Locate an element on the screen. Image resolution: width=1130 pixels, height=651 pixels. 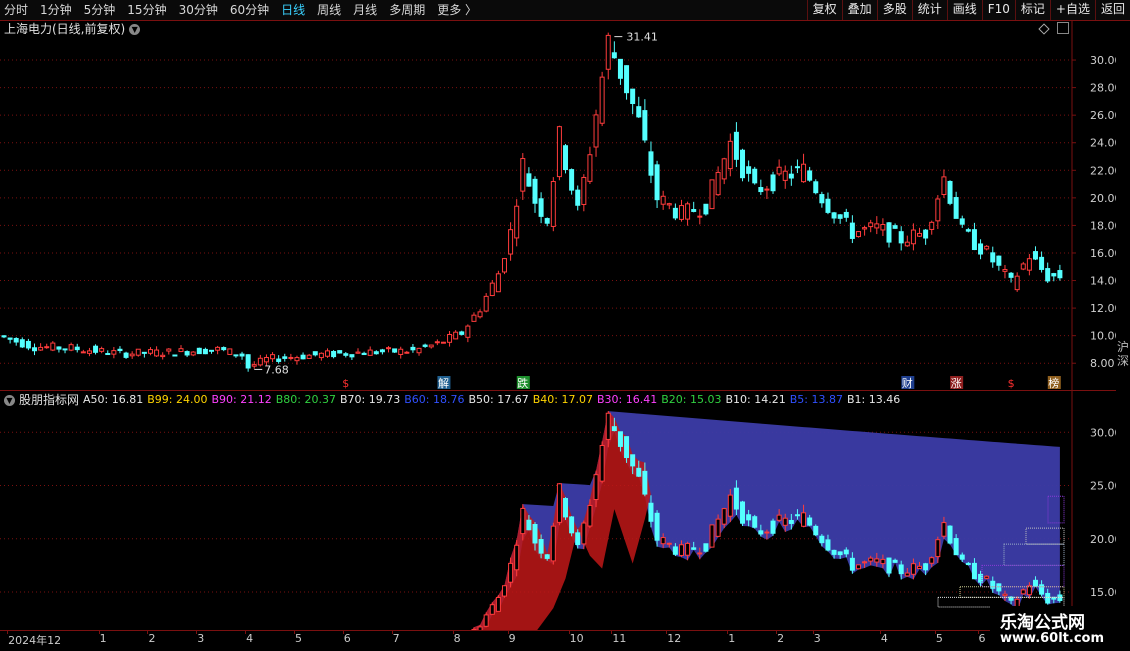
indicator-value-3: B80: 20.37 is located at coordinates (305, 399).